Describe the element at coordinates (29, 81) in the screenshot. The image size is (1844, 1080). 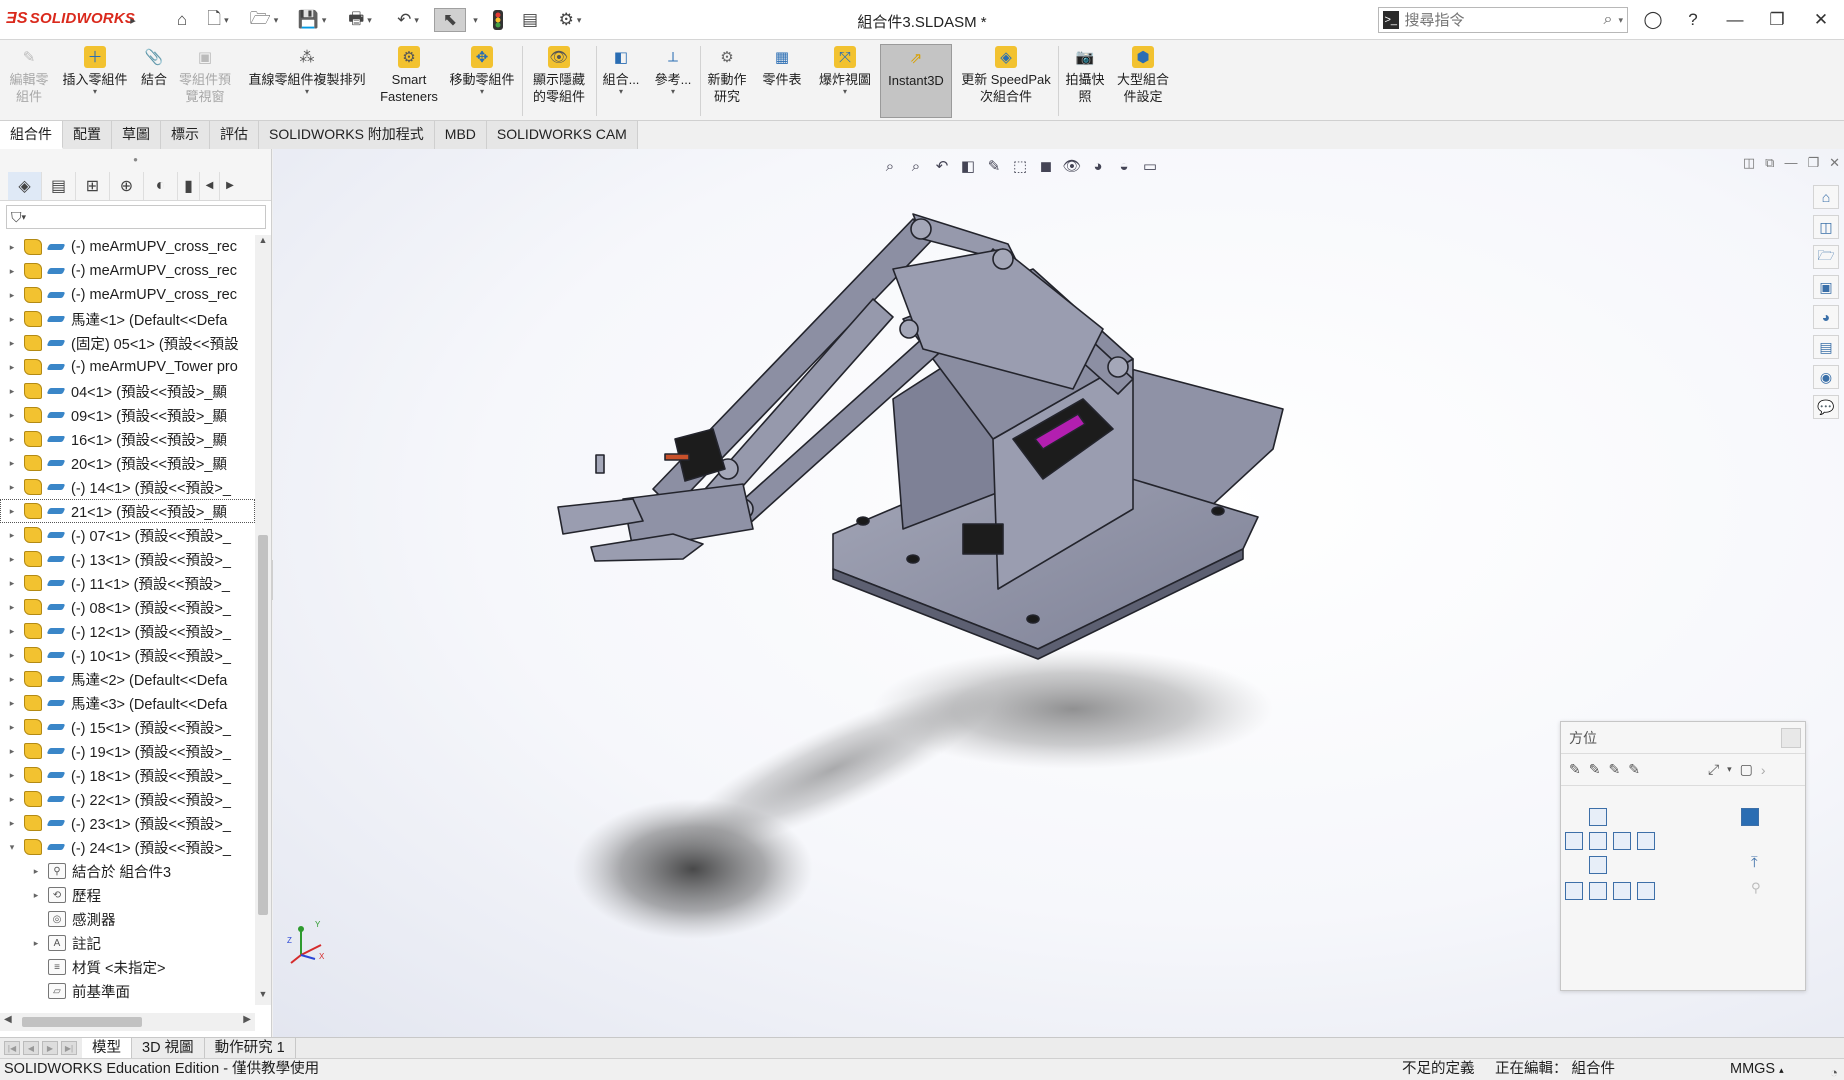
I see `edit-component-button: ✎ 編輯零 組件` at that location.